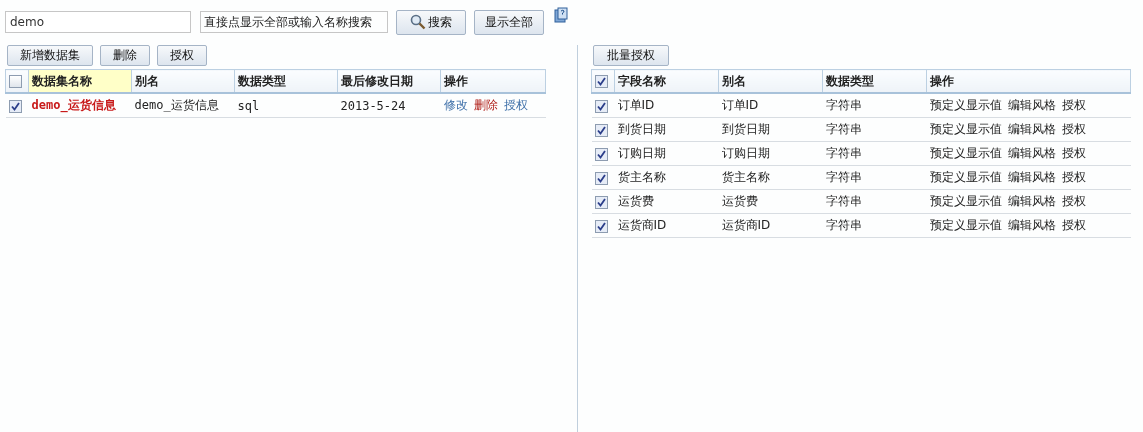 The width and height of the screenshot is (1143, 432). Describe the element at coordinates (418, 22) in the screenshot. I see `search-icon` at that location.